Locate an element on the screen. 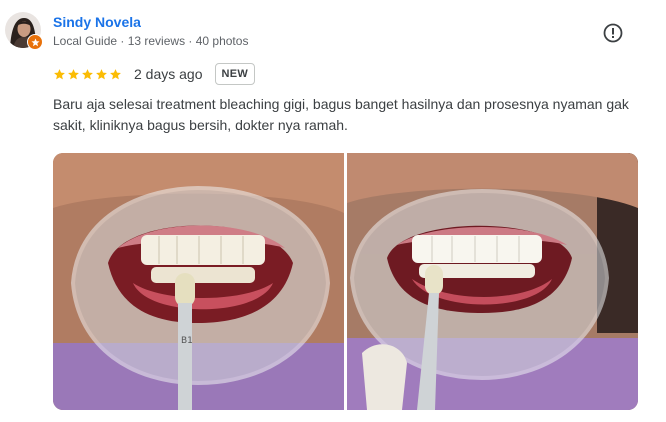 Image resolution: width=666 pixels, height=422 pixels. more-options-button is located at coordinates (613, 33).